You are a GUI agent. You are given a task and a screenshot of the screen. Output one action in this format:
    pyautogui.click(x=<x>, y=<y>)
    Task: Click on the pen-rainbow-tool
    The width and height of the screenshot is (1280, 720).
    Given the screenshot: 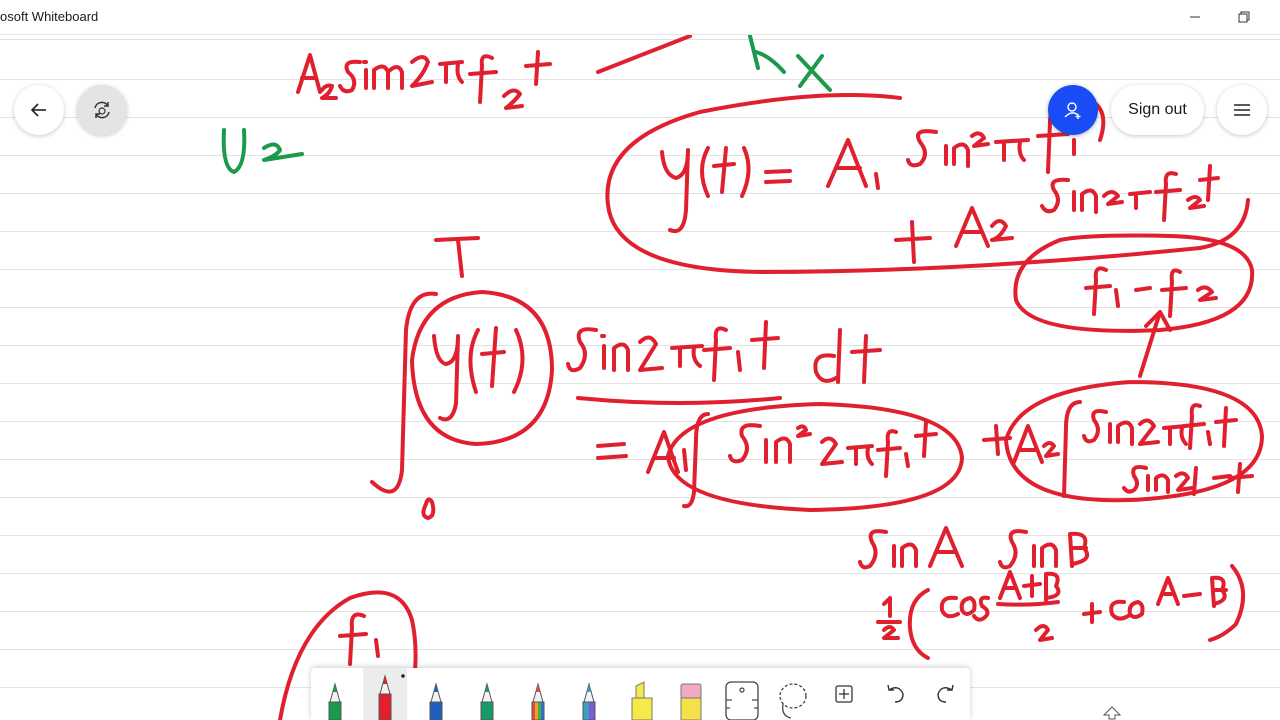 What is the action you would take?
    pyautogui.click(x=538, y=694)
    